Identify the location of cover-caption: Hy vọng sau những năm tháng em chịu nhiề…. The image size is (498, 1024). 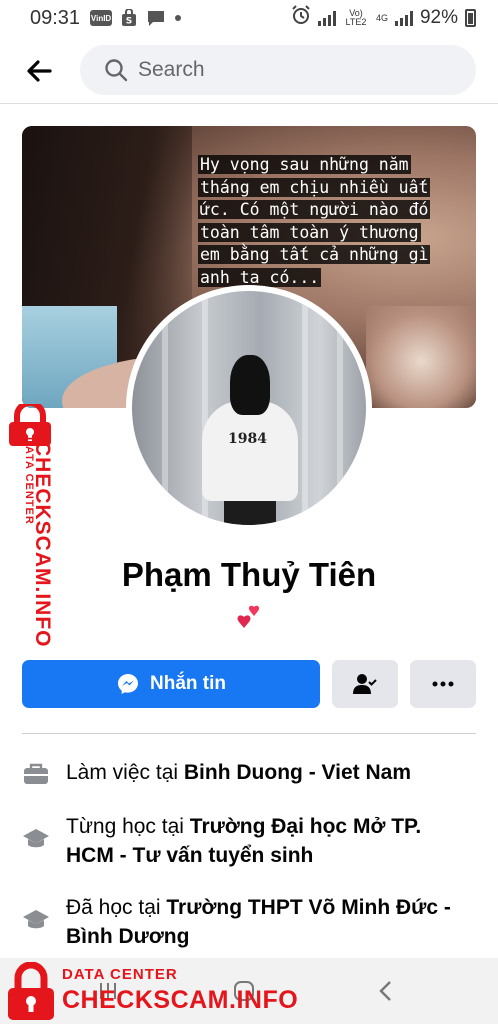
(333, 221).